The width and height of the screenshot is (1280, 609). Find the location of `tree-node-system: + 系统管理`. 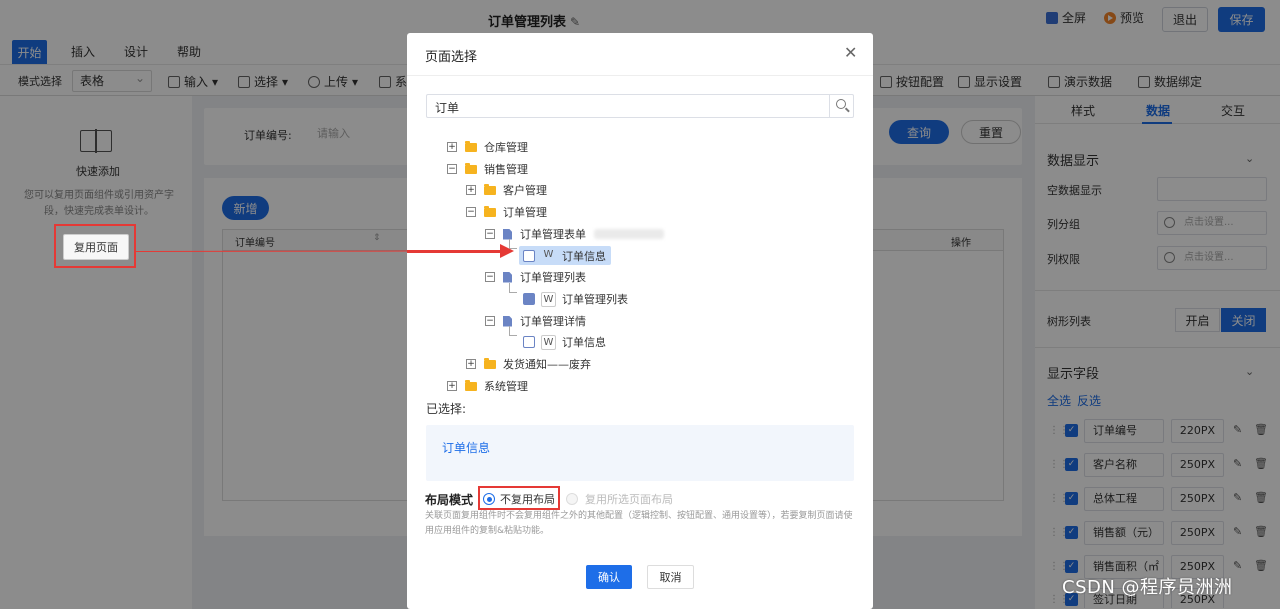

tree-node-system: + 系统管理 is located at coordinates (487, 386).